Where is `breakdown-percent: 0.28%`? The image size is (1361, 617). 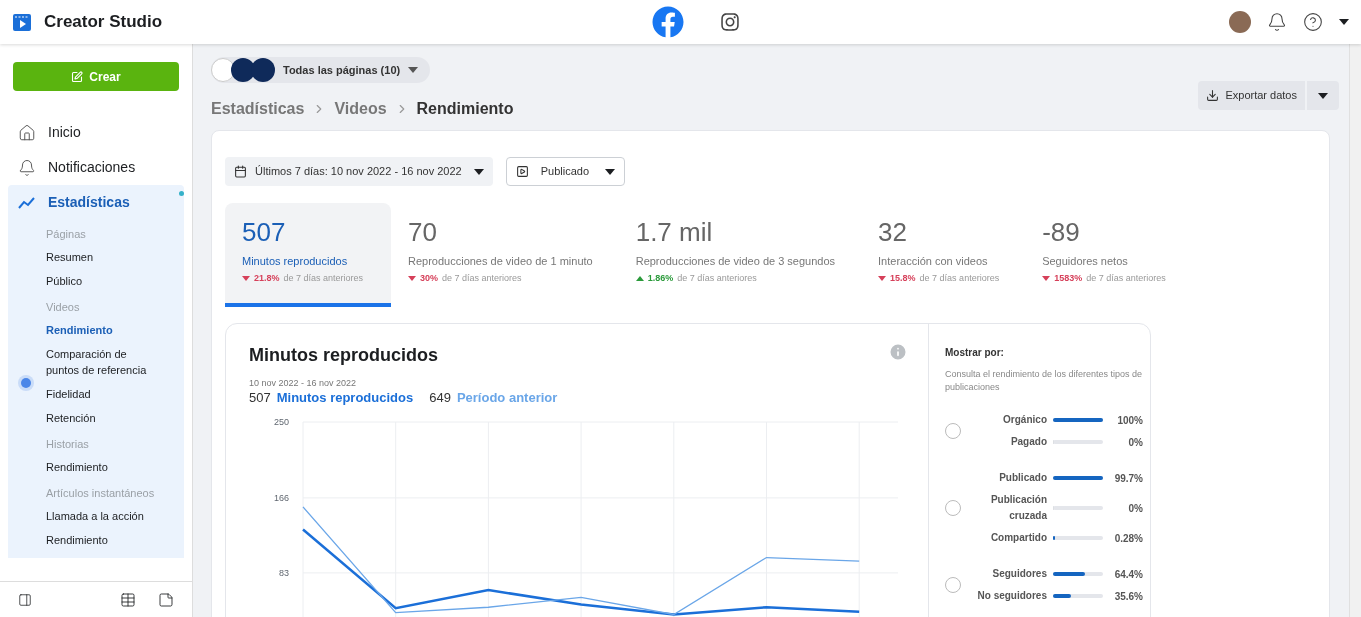 breakdown-percent: 0.28% is located at coordinates (1128, 538).